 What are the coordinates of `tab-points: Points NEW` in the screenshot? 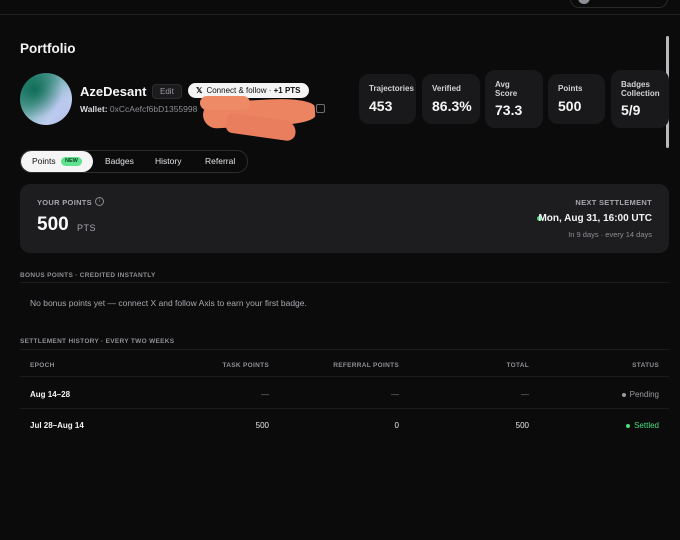 It's located at (57, 161).